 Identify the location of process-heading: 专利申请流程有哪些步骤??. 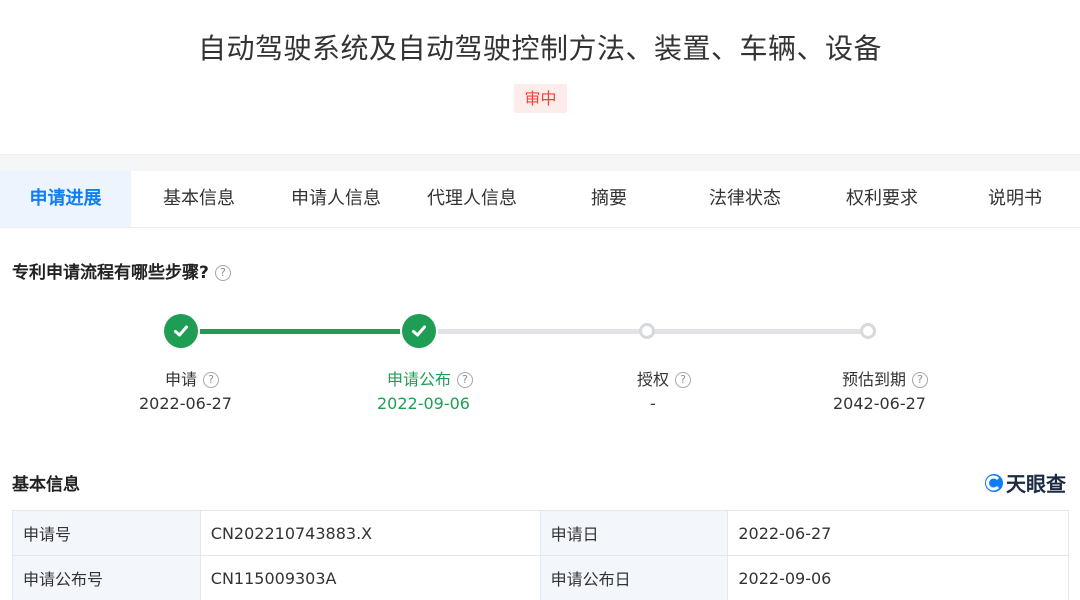
(121, 270).